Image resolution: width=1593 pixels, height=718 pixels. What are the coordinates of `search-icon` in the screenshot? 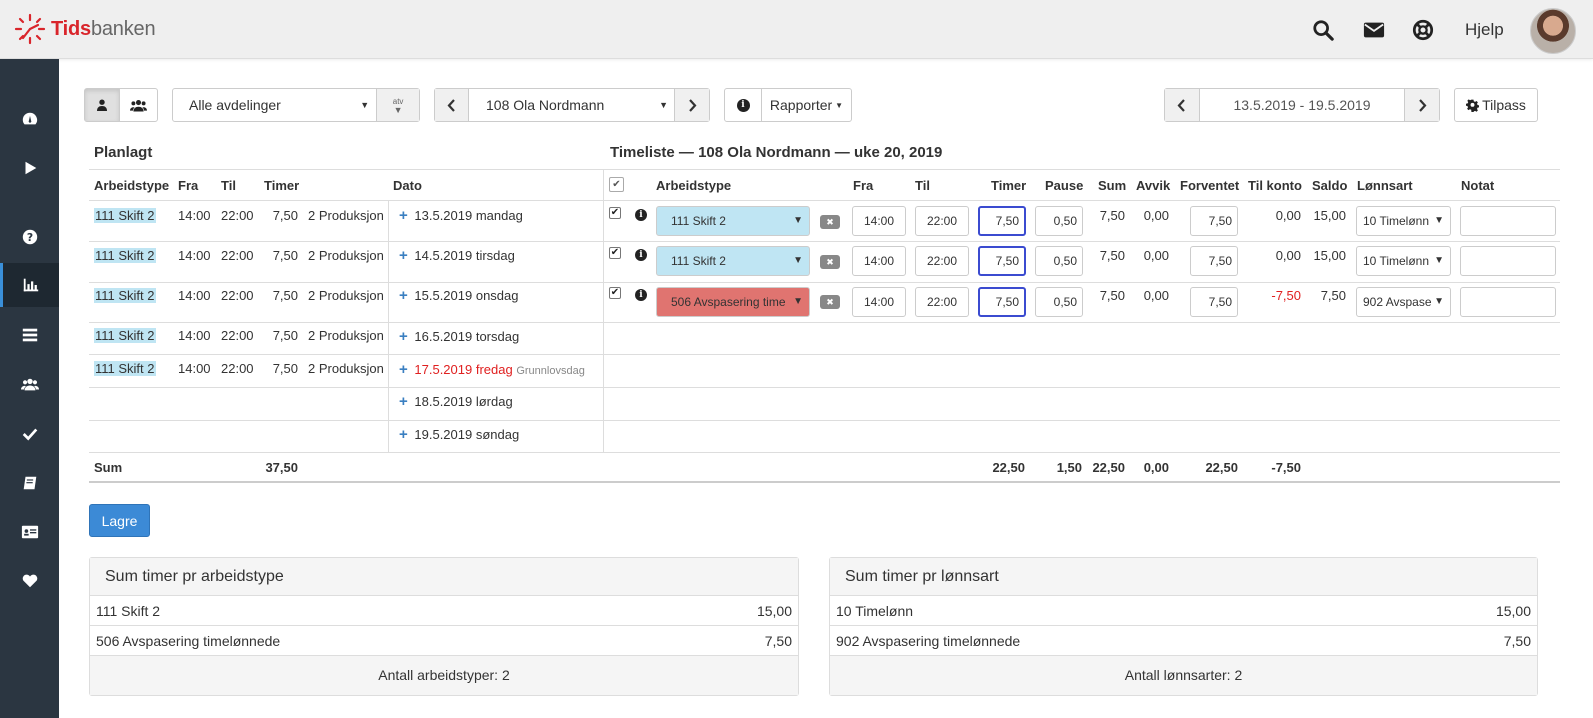 It's located at (1323, 30).